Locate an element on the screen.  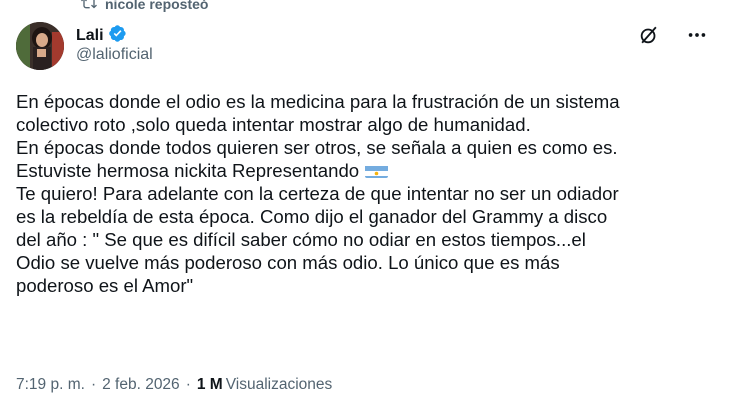
author-handle: @lalioficial is located at coordinates (114, 55).